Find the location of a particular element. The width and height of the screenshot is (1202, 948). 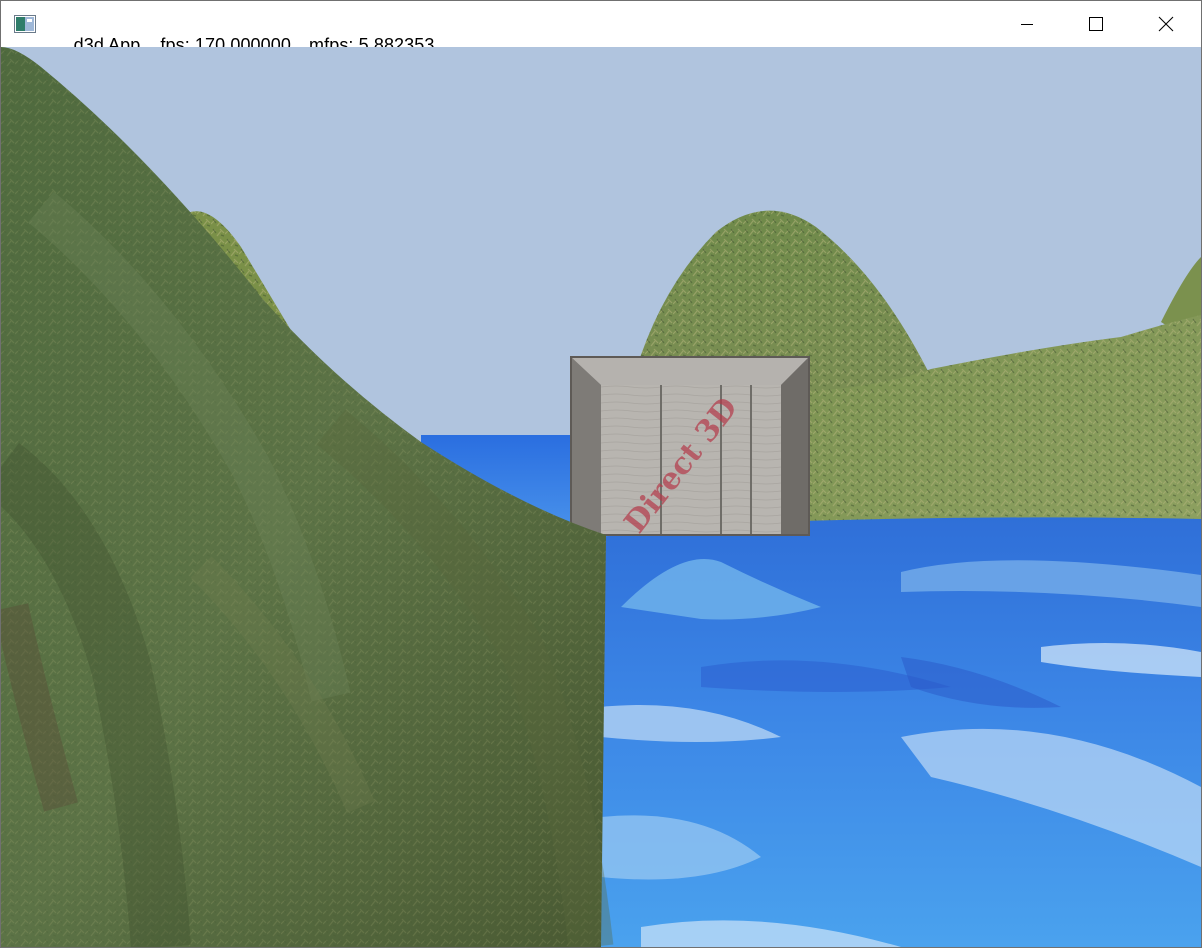

title-bar: d3d App fps: 170.000000 mfps: 5.882353 is located at coordinates (601, 28).